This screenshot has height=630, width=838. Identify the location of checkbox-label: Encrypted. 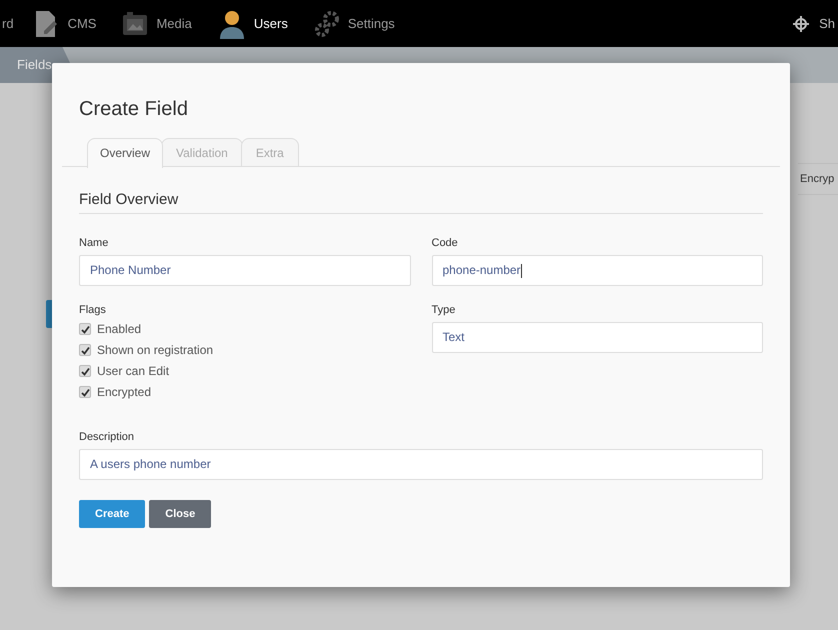
(124, 392).